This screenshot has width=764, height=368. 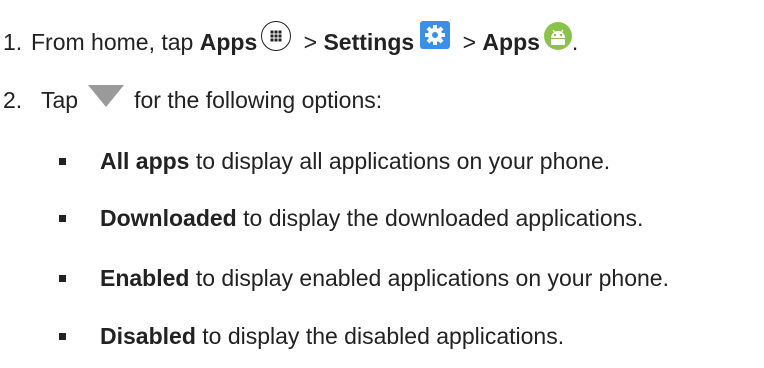 What do you see at coordinates (258, 99) in the screenshot?
I see `step-text: for the following options:` at bounding box center [258, 99].